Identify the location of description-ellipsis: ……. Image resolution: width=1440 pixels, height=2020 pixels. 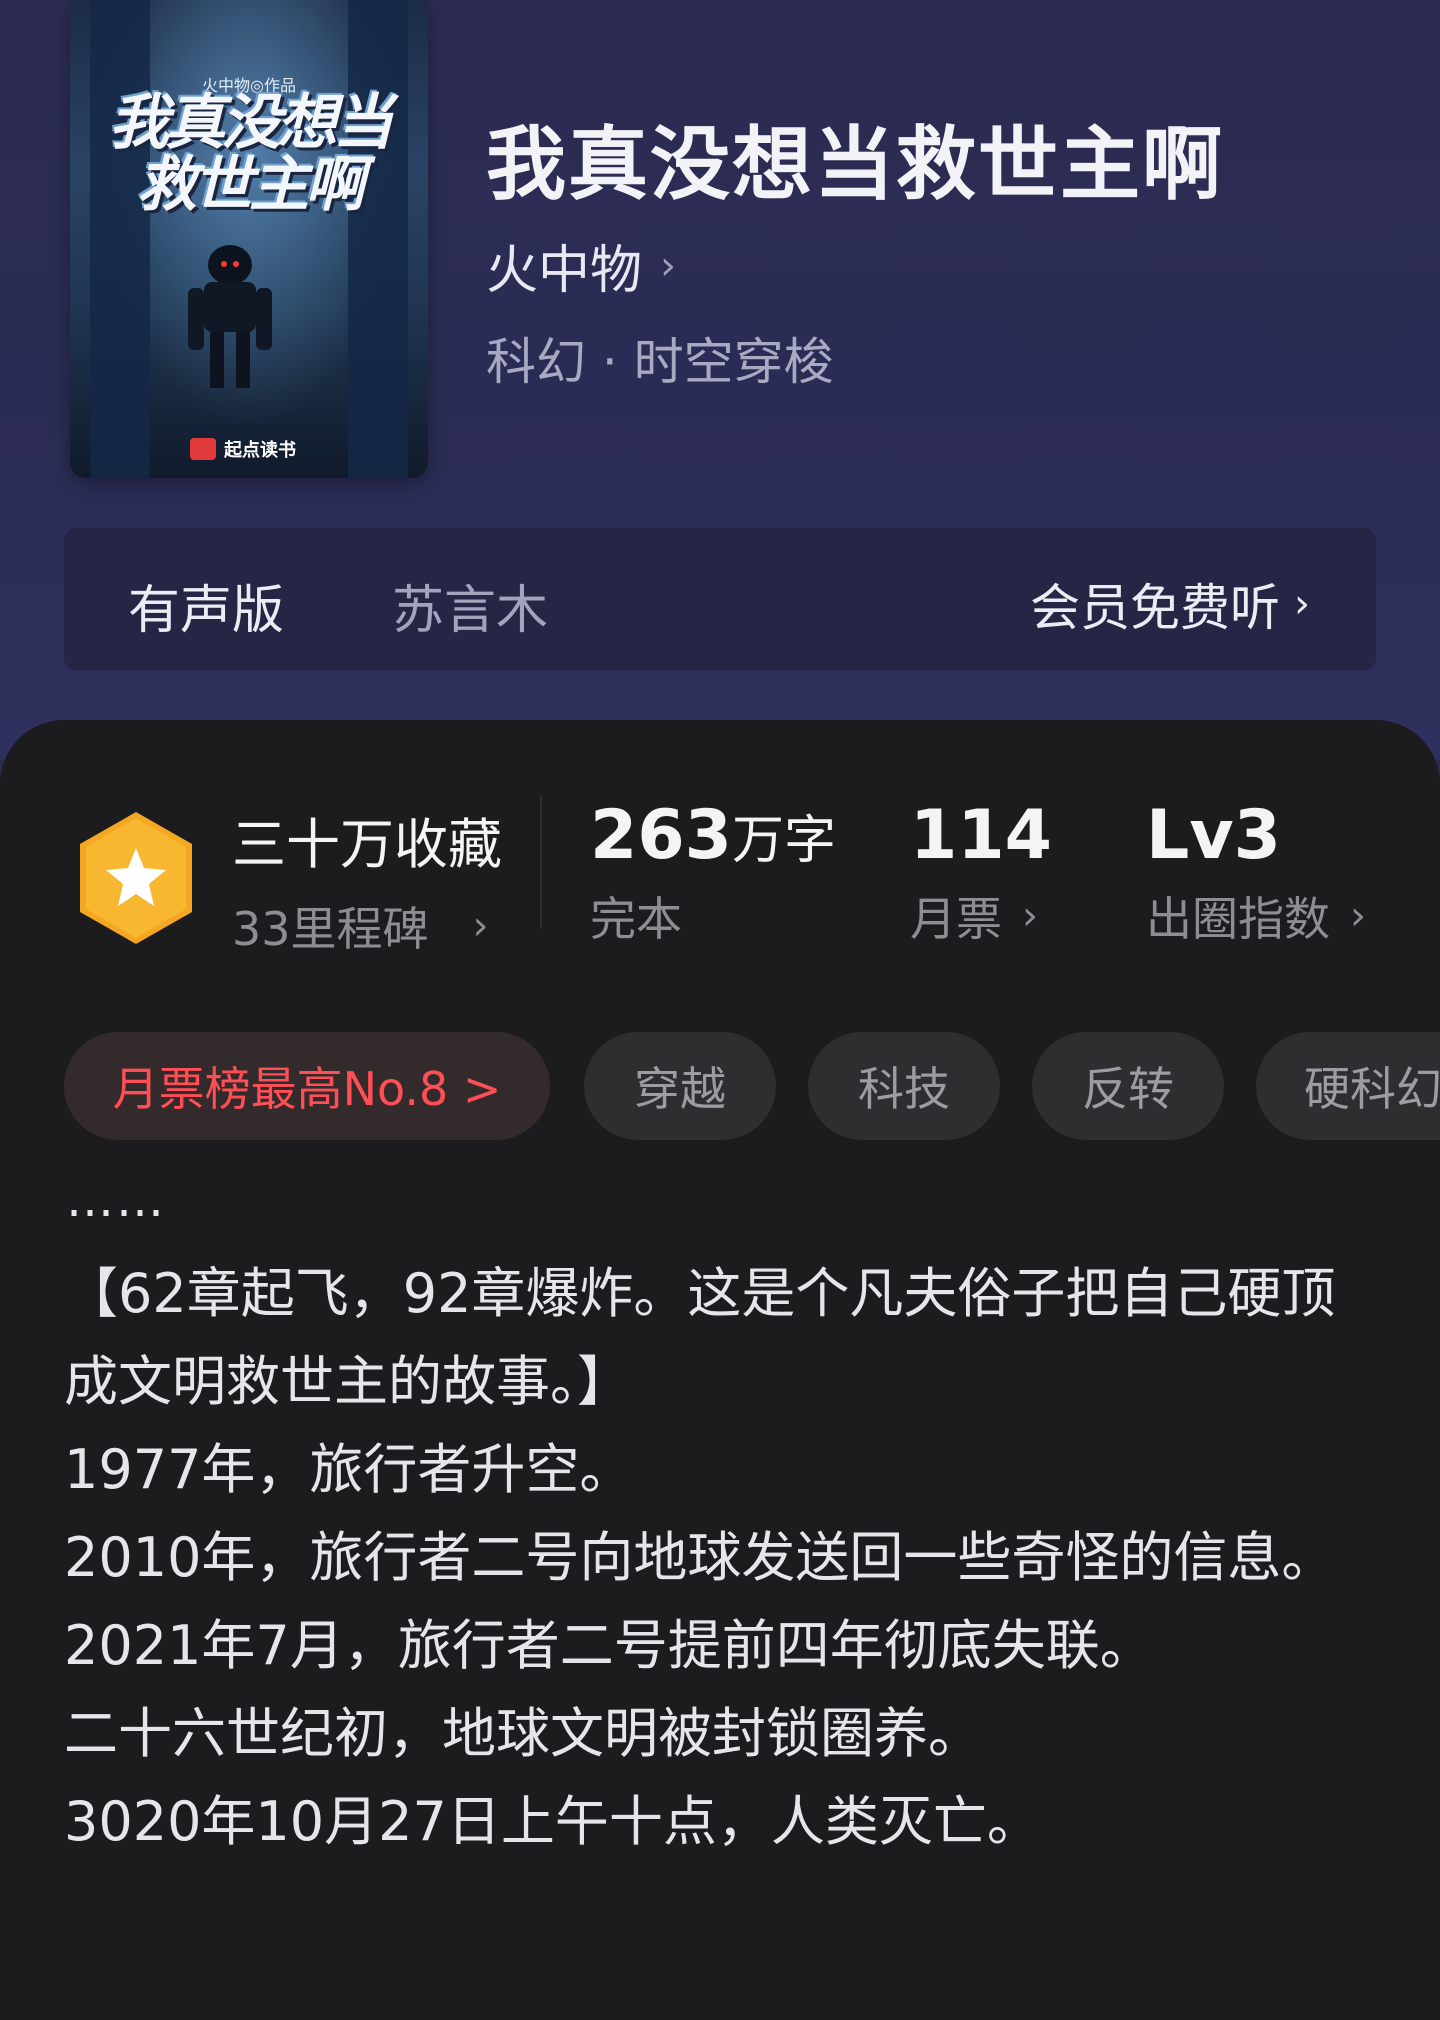
(116, 1200).